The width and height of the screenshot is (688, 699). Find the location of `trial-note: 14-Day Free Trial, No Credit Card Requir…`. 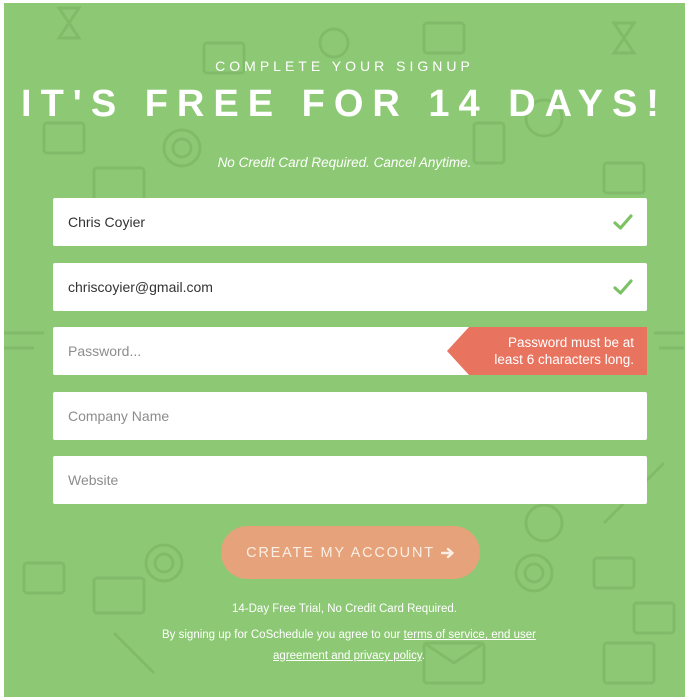

trial-note: 14-Day Free Trial, No Credit Card Requir… is located at coordinates (344, 609).